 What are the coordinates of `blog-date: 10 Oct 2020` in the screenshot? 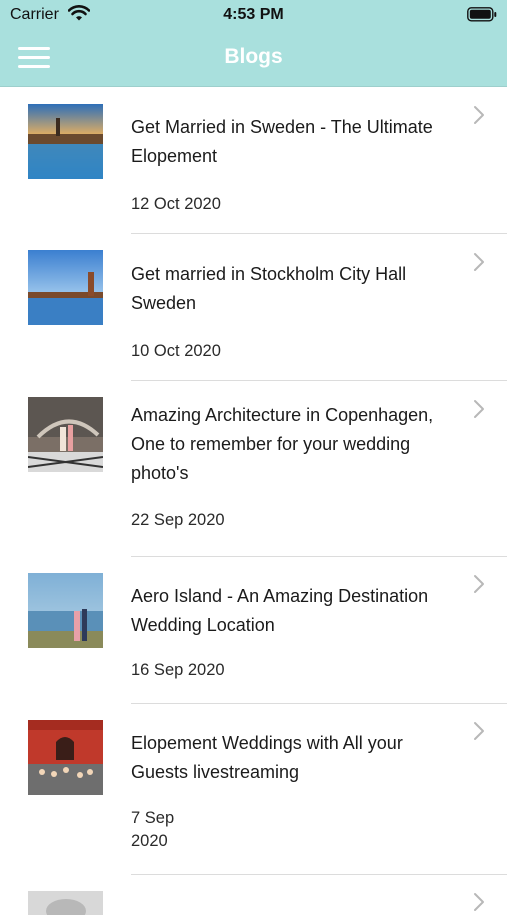 It's located at (176, 351).